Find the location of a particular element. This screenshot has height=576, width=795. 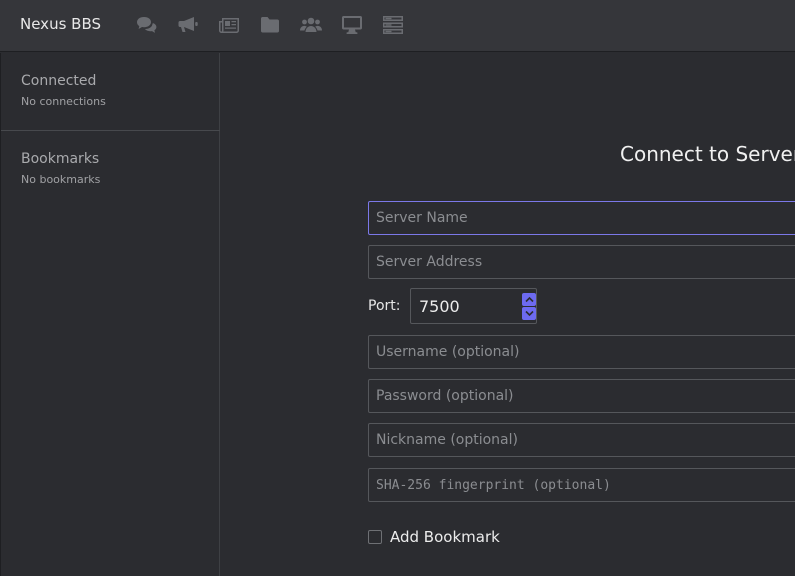

bookmarks-section: Bookmarks No bookmarks is located at coordinates (60, 168).